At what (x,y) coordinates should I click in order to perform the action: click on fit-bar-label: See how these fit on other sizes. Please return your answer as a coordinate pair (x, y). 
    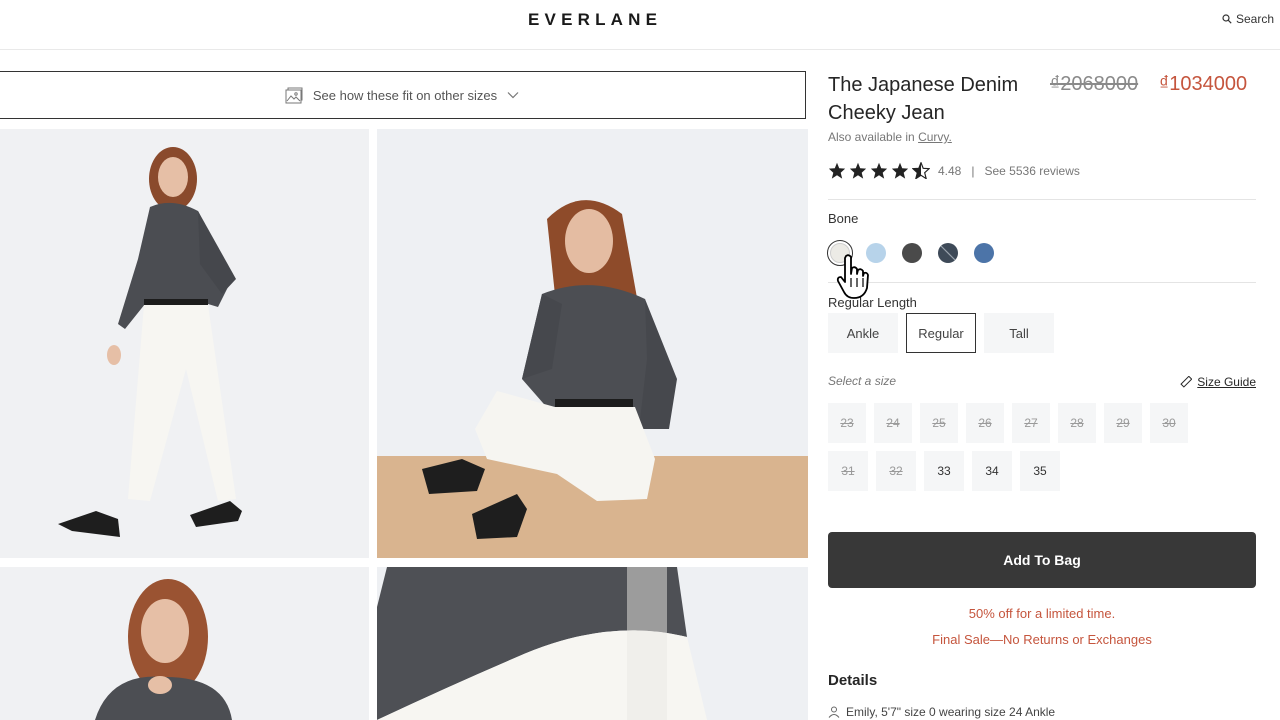
    Looking at the image, I should click on (405, 95).